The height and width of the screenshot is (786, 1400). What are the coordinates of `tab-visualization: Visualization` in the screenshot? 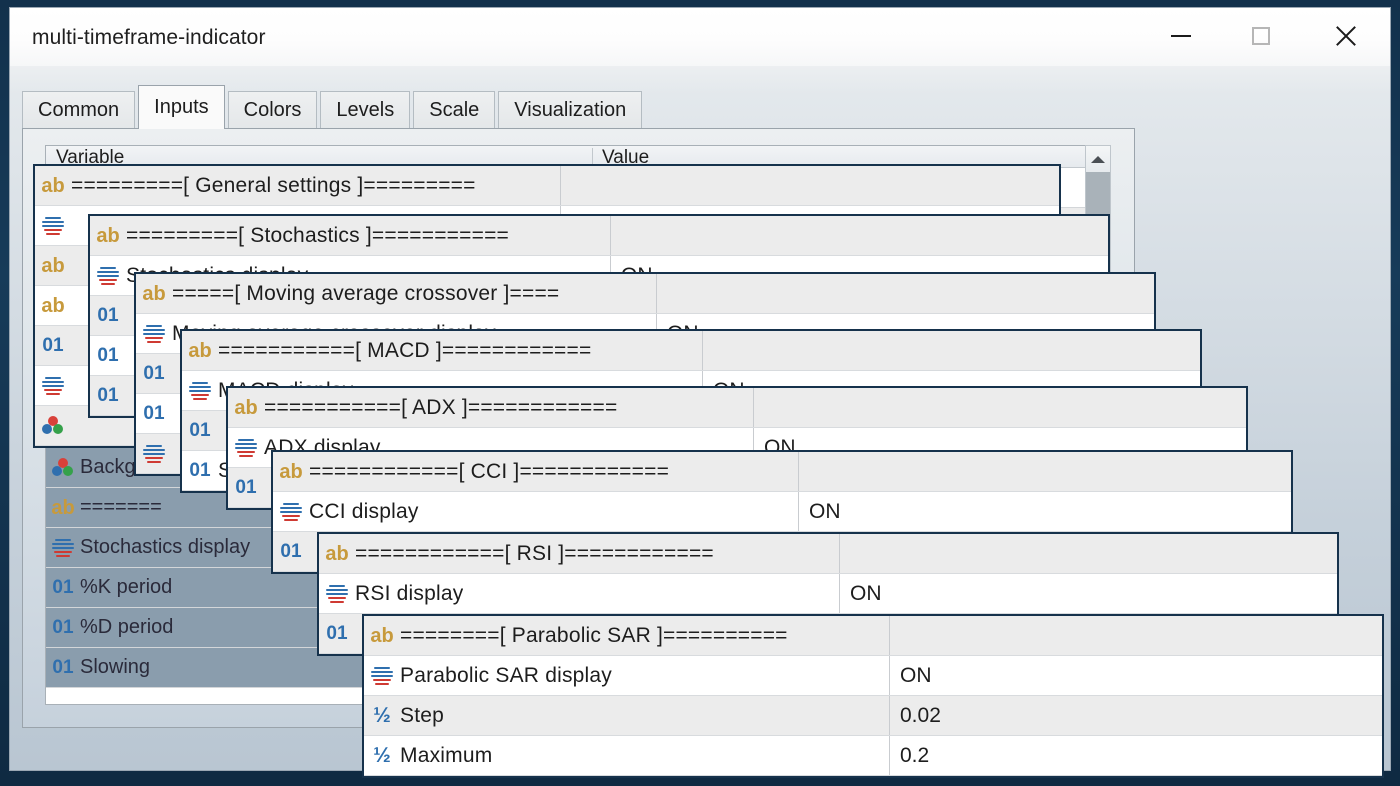 It's located at (570, 110).